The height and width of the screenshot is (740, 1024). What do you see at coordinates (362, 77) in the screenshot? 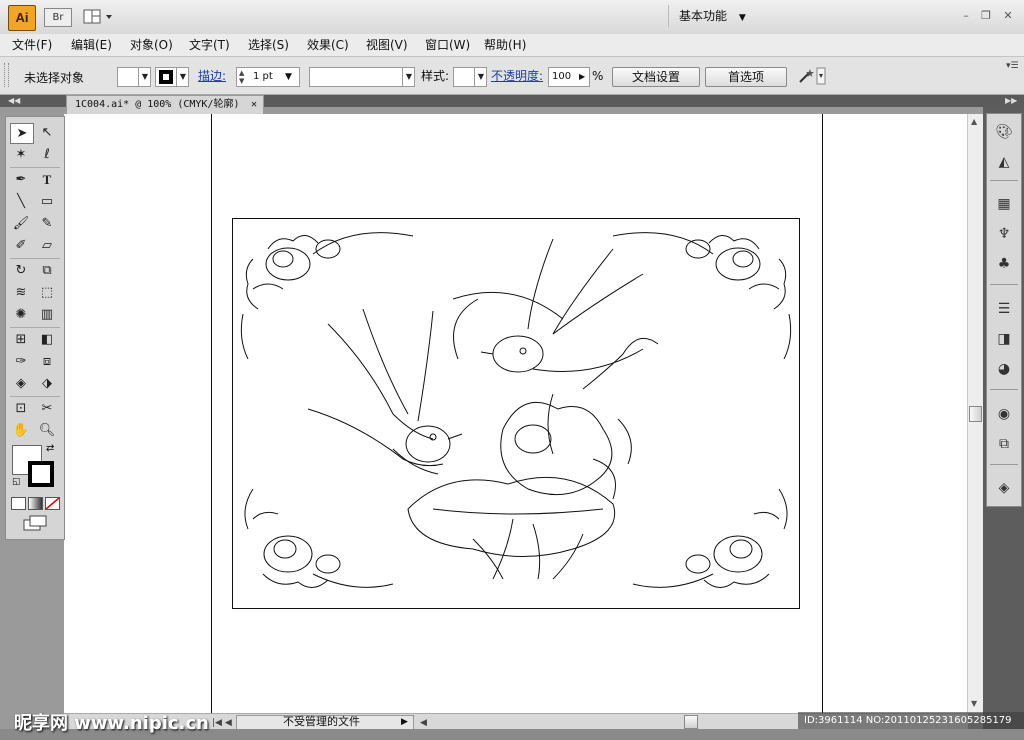
I see `brush-dropdown: ▼` at bounding box center [362, 77].